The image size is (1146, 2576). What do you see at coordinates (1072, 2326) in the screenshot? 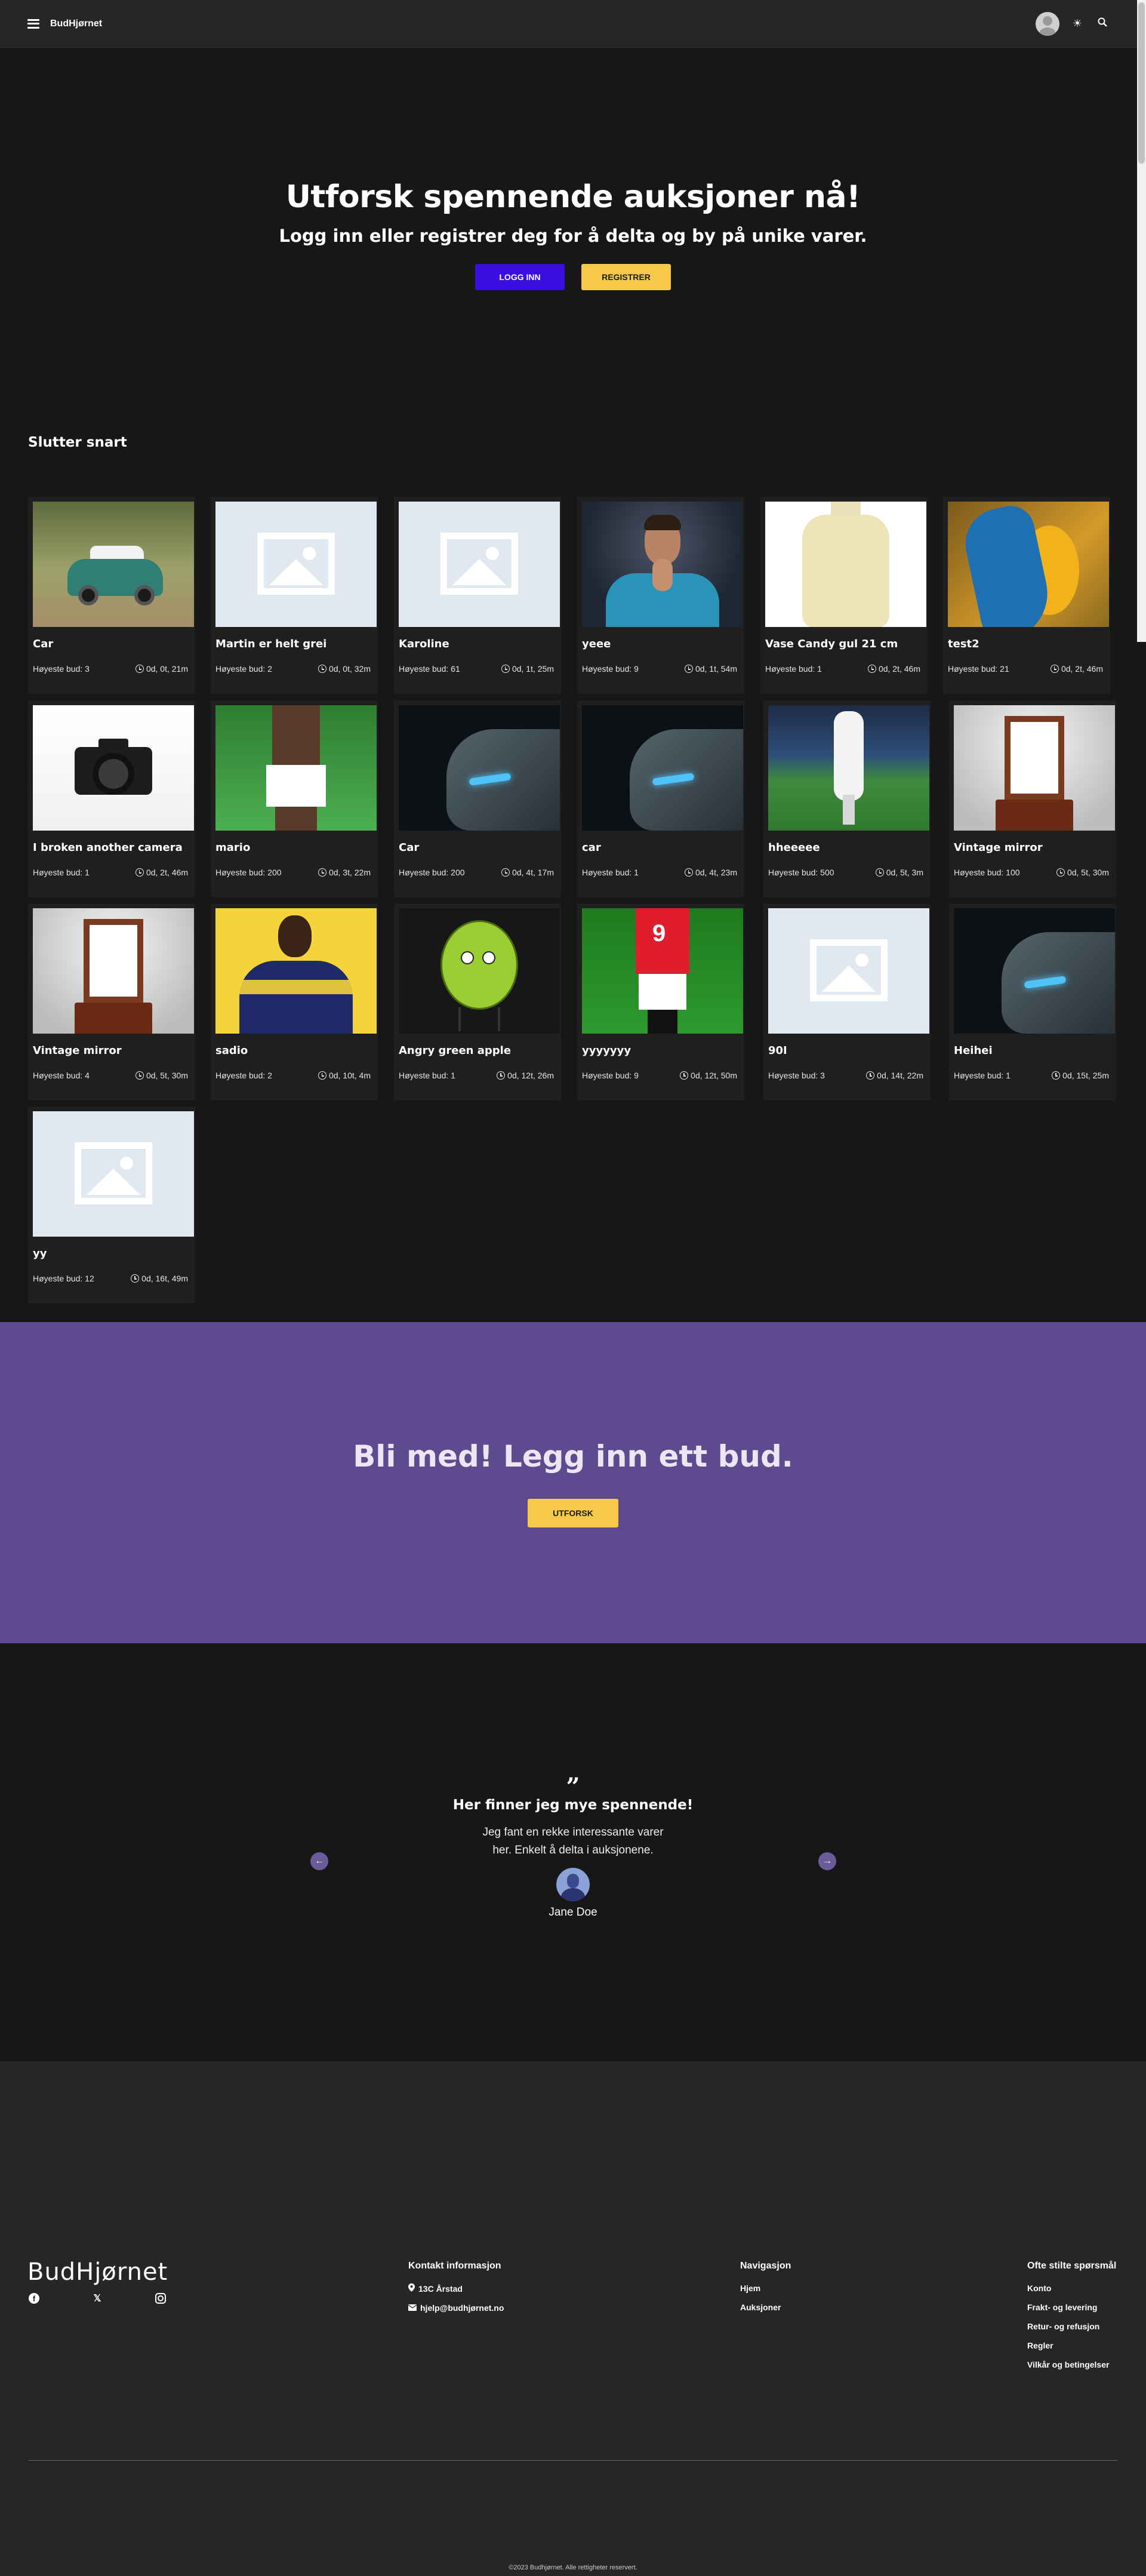
I see `faq-link-returns: Retur- og refusjon` at bounding box center [1072, 2326].